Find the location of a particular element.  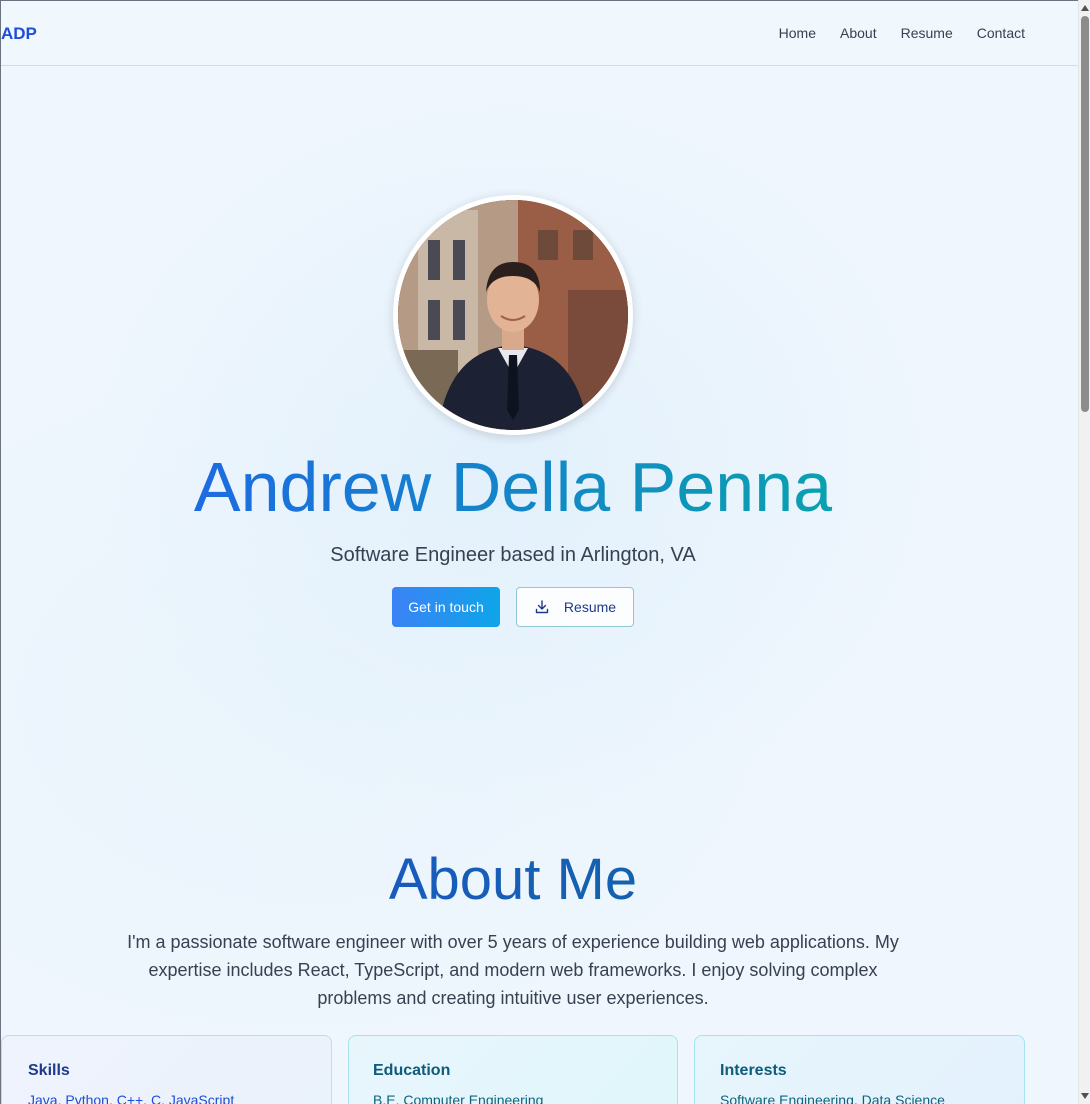

main-nav: Home About Resume Contact is located at coordinates (902, 33).